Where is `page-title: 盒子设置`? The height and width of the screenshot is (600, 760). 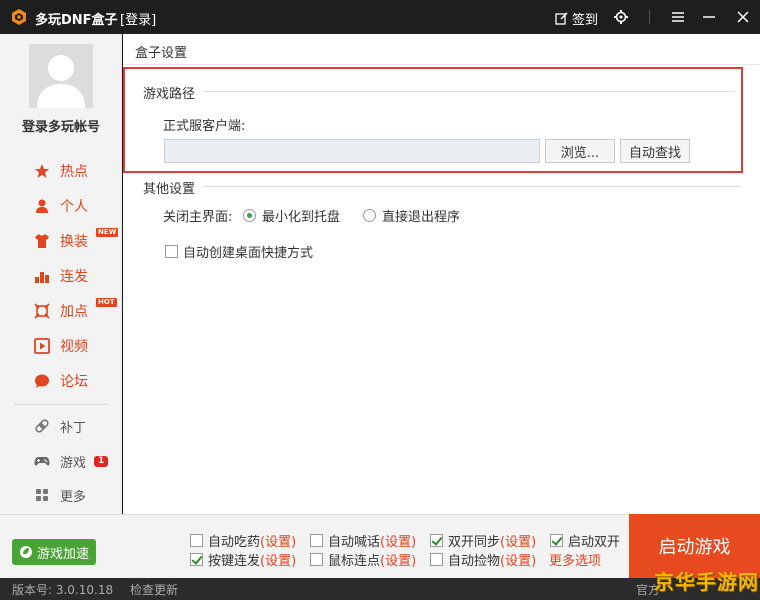 page-title: 盒子设置 is located at coordinates (161, 53).